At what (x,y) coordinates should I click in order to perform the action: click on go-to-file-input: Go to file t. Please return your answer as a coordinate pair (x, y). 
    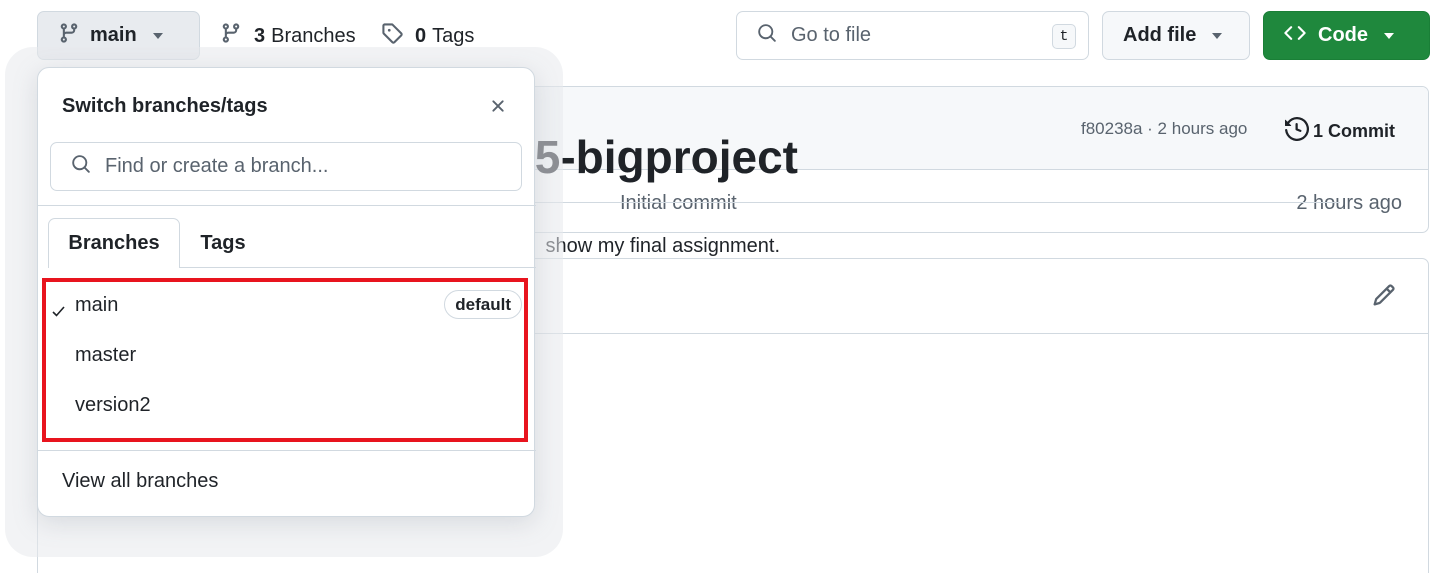
    Looking at the image, I should click on (912, 35).